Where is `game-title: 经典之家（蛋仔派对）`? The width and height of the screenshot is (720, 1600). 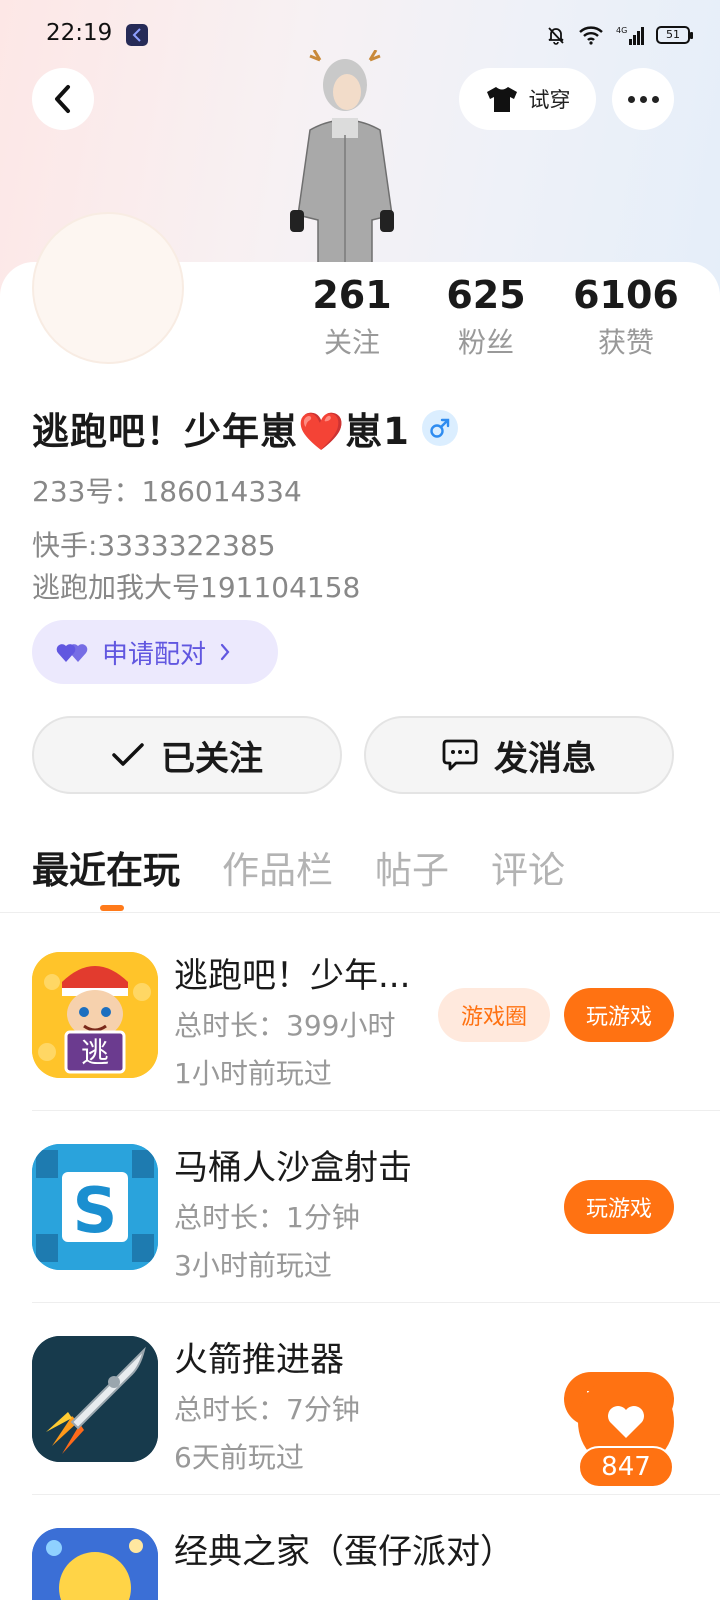 game-title: 经典之家（蛋仔派对） is located at coordinates (344, 1552).